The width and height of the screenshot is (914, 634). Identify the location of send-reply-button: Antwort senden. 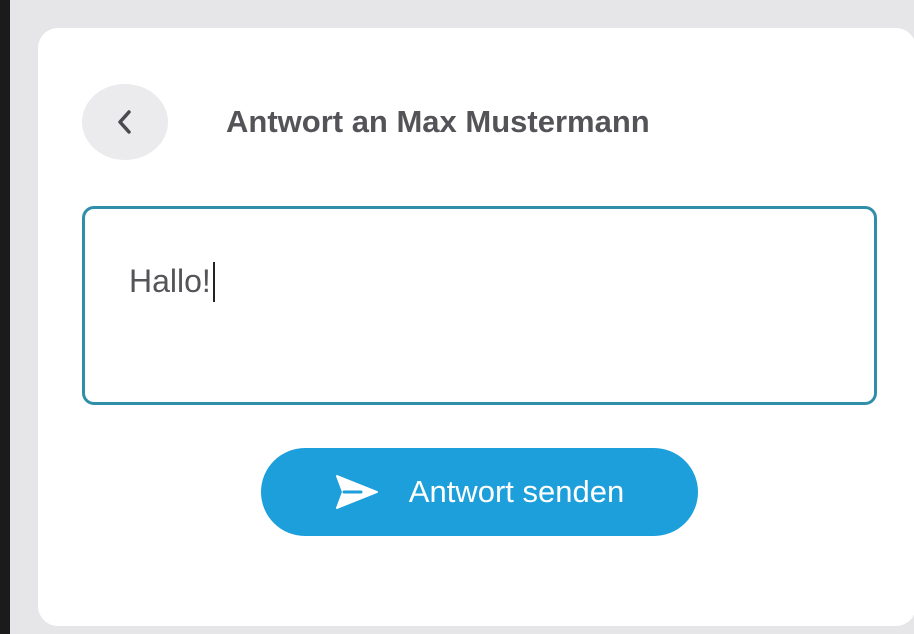
(479, 492).